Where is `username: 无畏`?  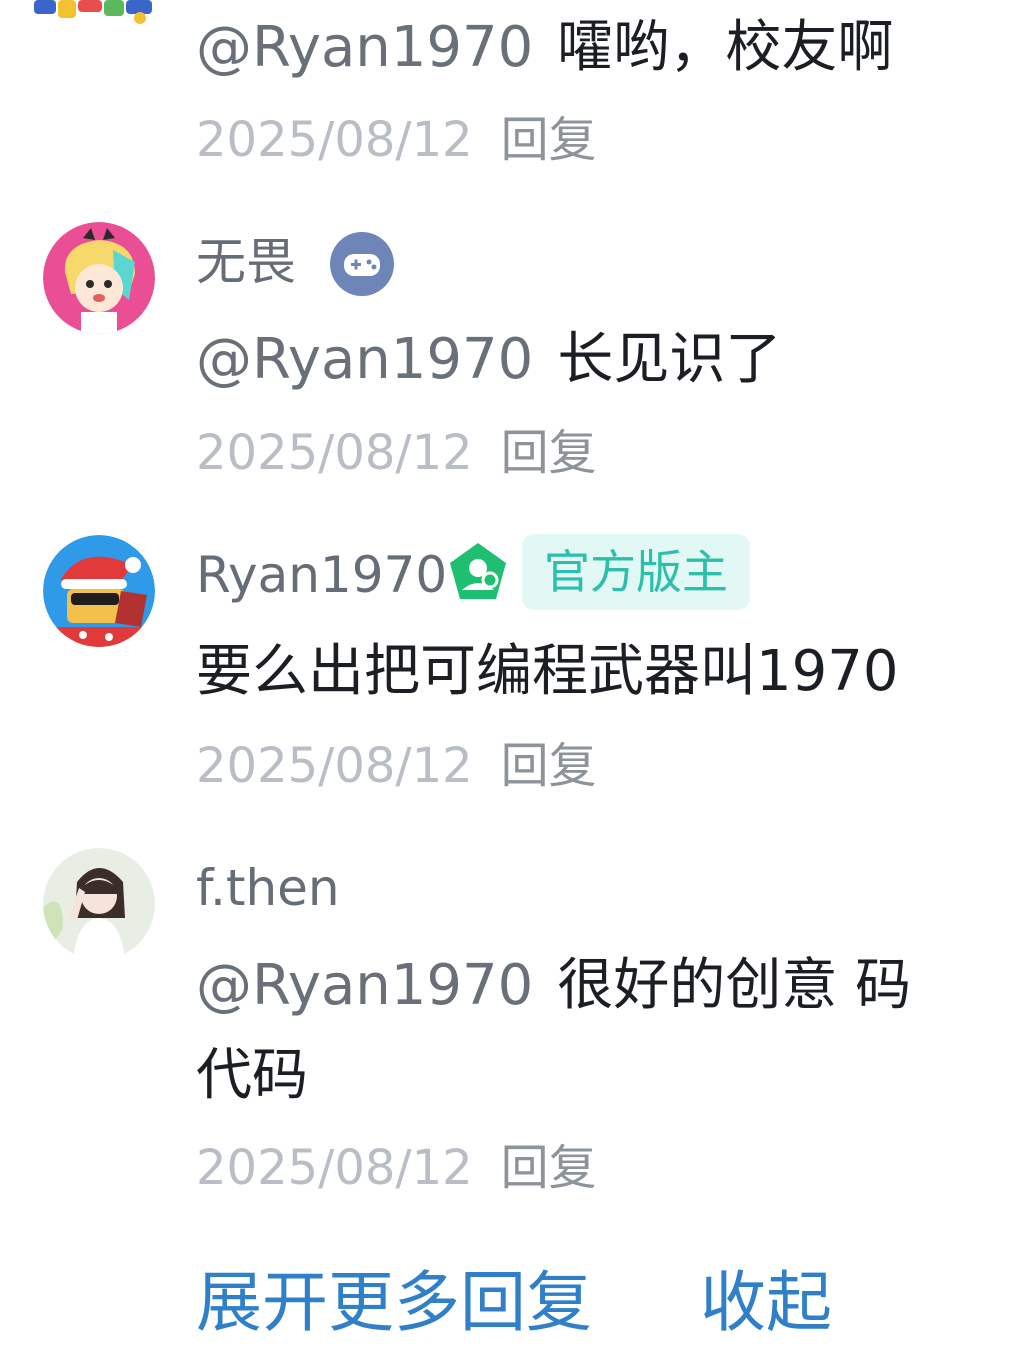 username: 无畏 is located at coordinates (246, 262).